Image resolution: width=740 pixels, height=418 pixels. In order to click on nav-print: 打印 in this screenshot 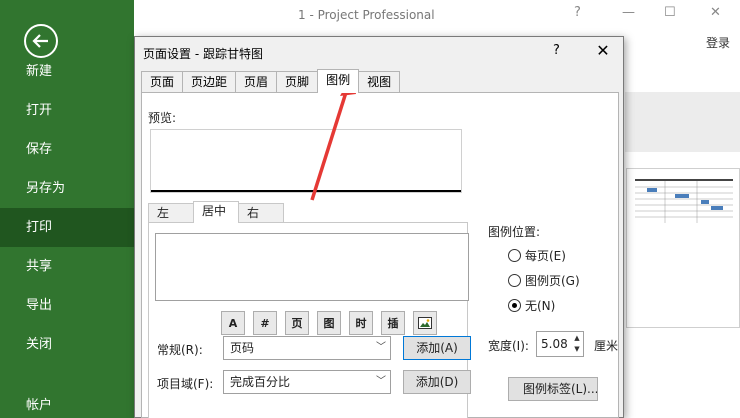, I will do `click(67, 227)`.